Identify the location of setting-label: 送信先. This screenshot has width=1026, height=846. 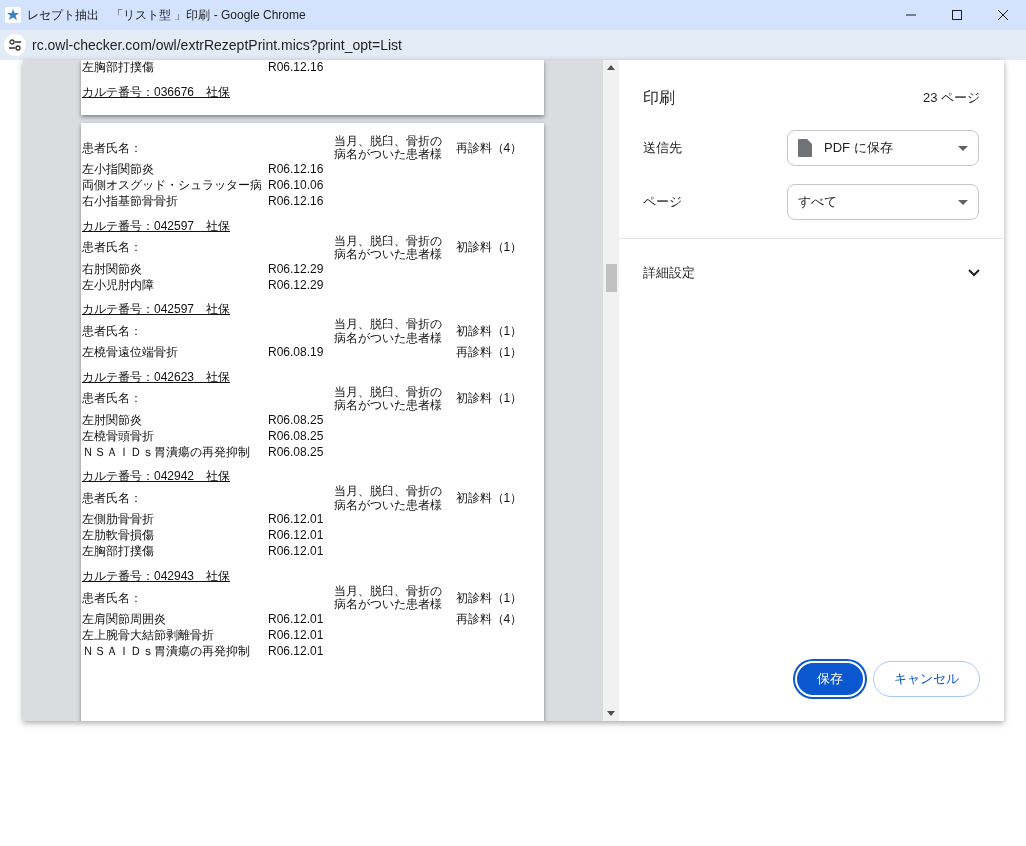
(663, 148).